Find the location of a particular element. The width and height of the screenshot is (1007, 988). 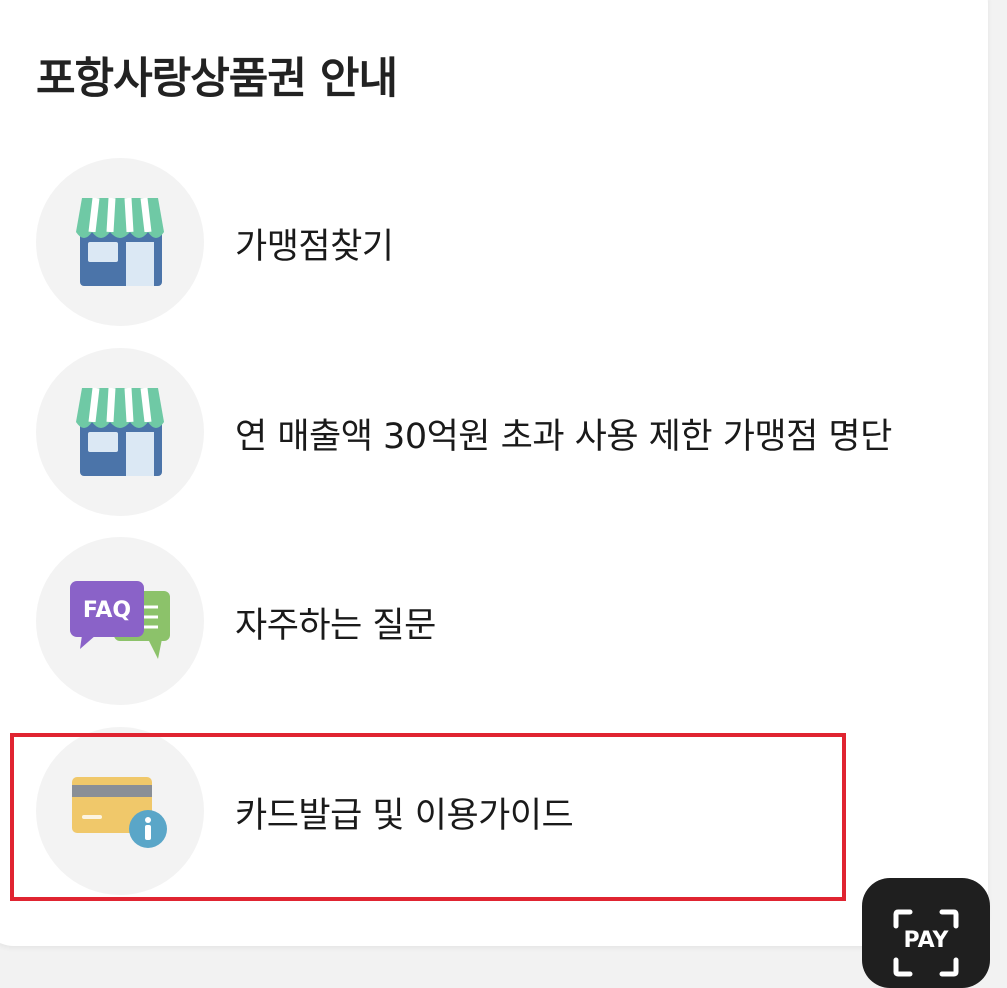

faq-icon: FAQ is located at coordinates (120, 621).